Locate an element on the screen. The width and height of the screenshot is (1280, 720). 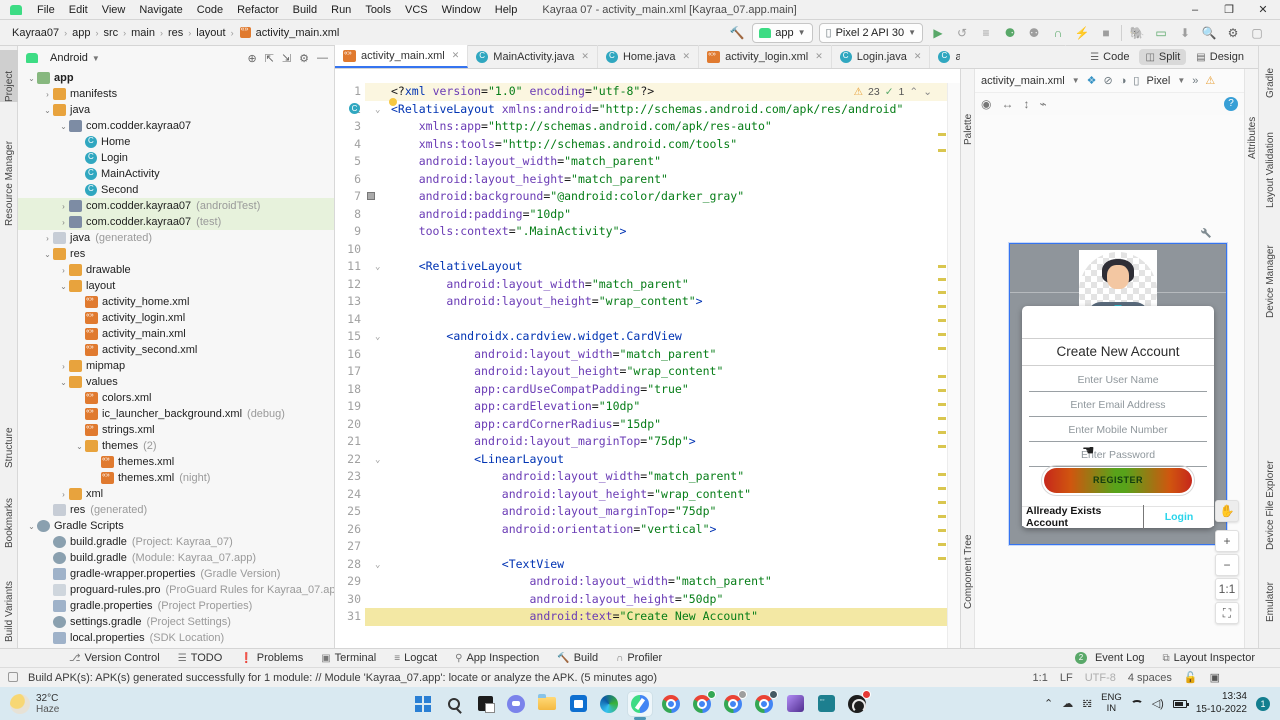
night-mode-icon: ◑ is located at coordinates (1123, 81).